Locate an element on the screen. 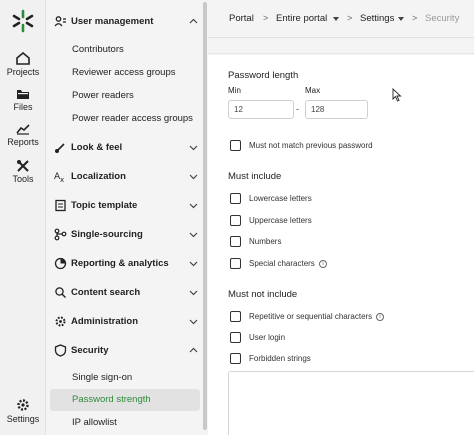  chart-icon is located at coordinates (23, 129).